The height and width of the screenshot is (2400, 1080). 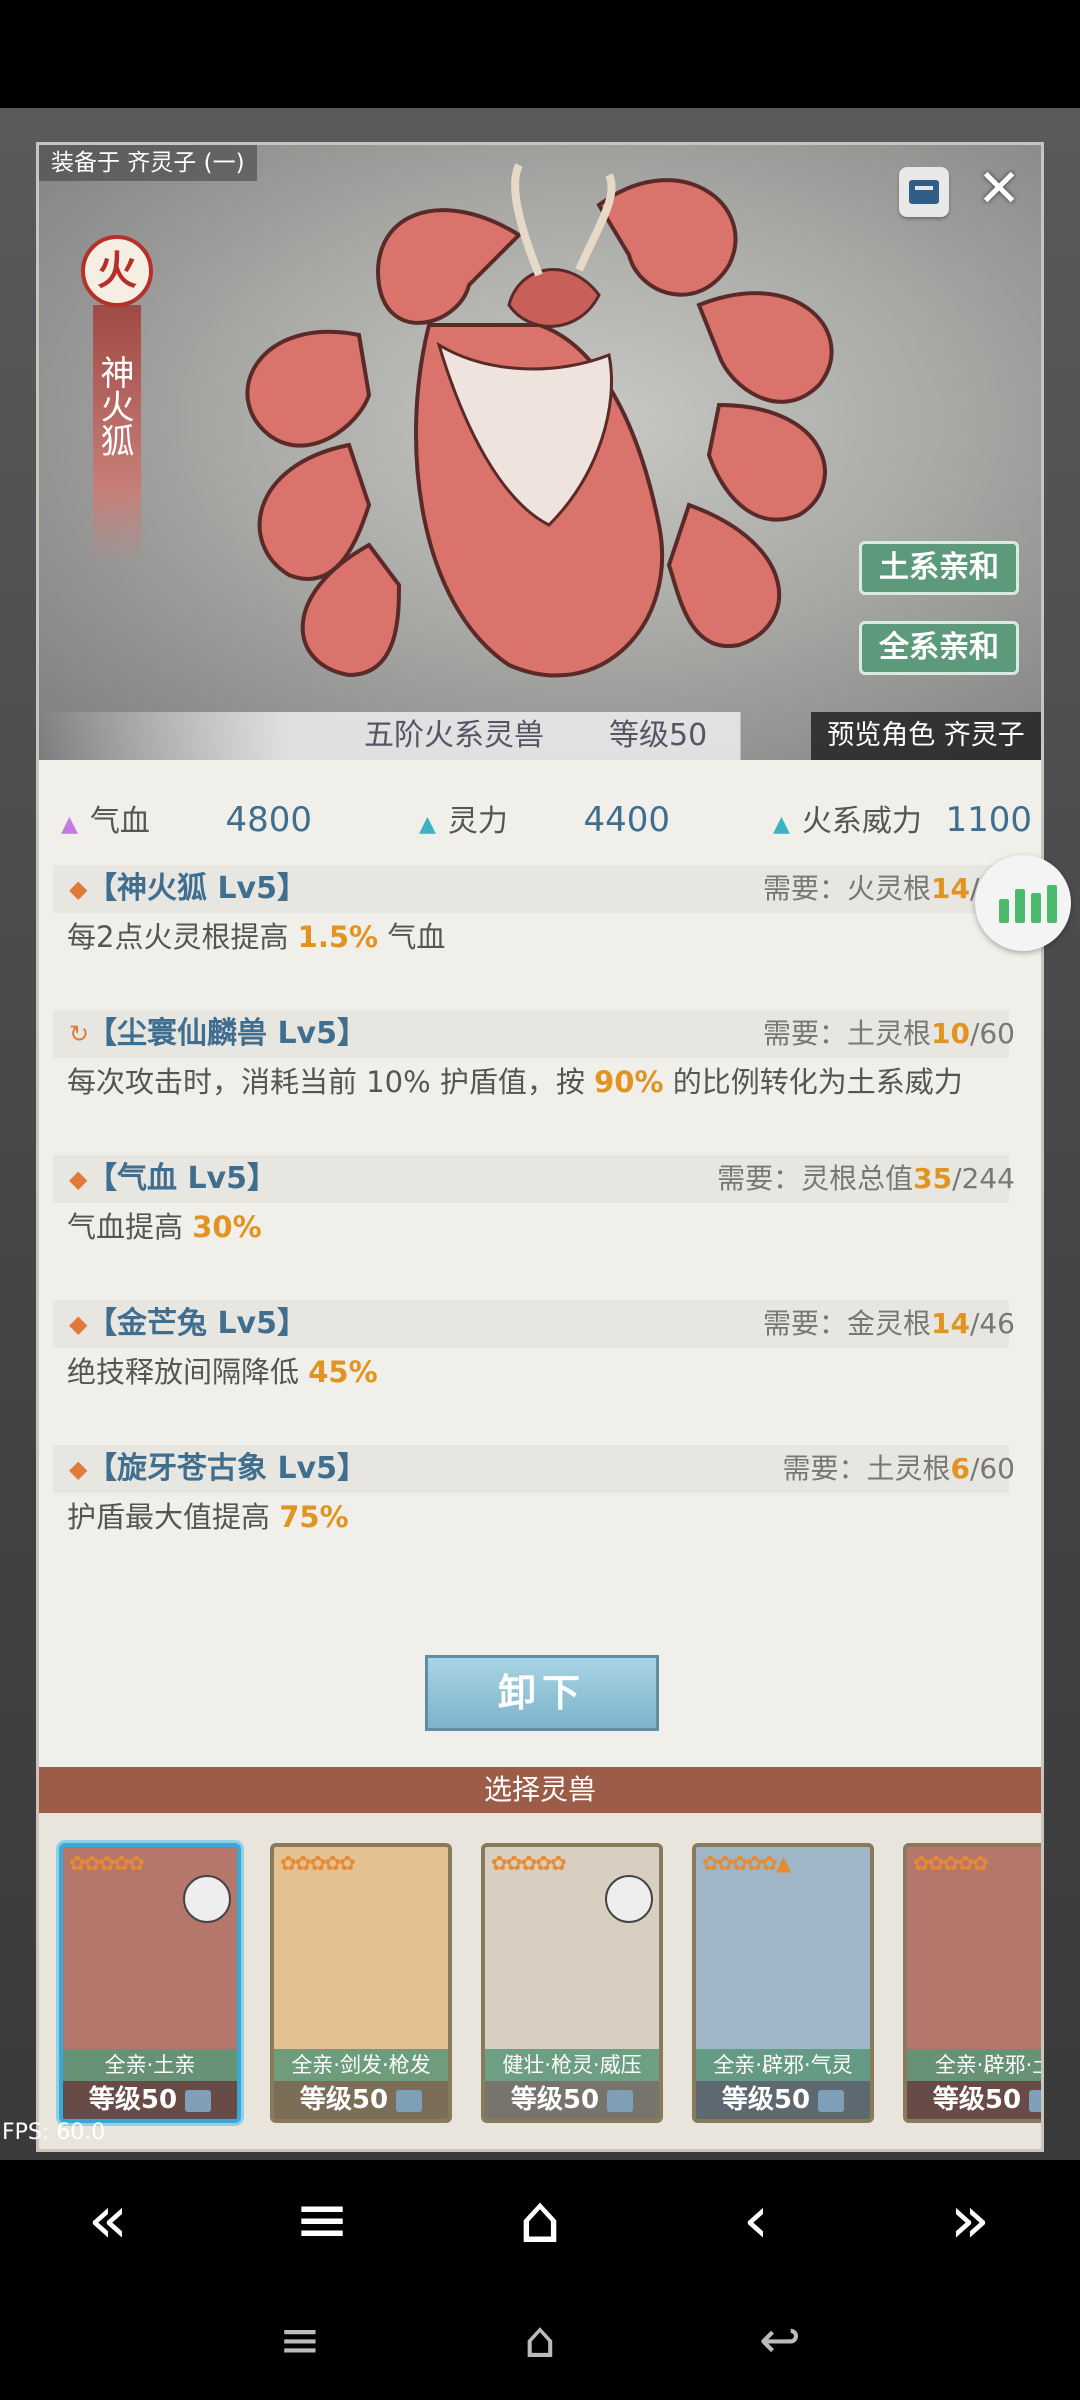 What do you see at coordinates (150, 2065) in the screenshot?
I see `card-tags: 全亲·土亲` at bounding box center [150, 2065].